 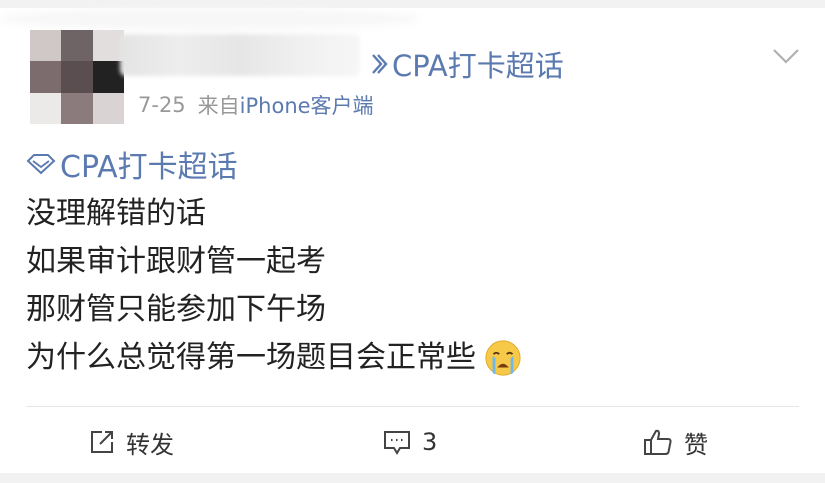 What do you see at coordinates (77, 77) in the screenshot?
I see `avatar` at bounding box center [77, 77].